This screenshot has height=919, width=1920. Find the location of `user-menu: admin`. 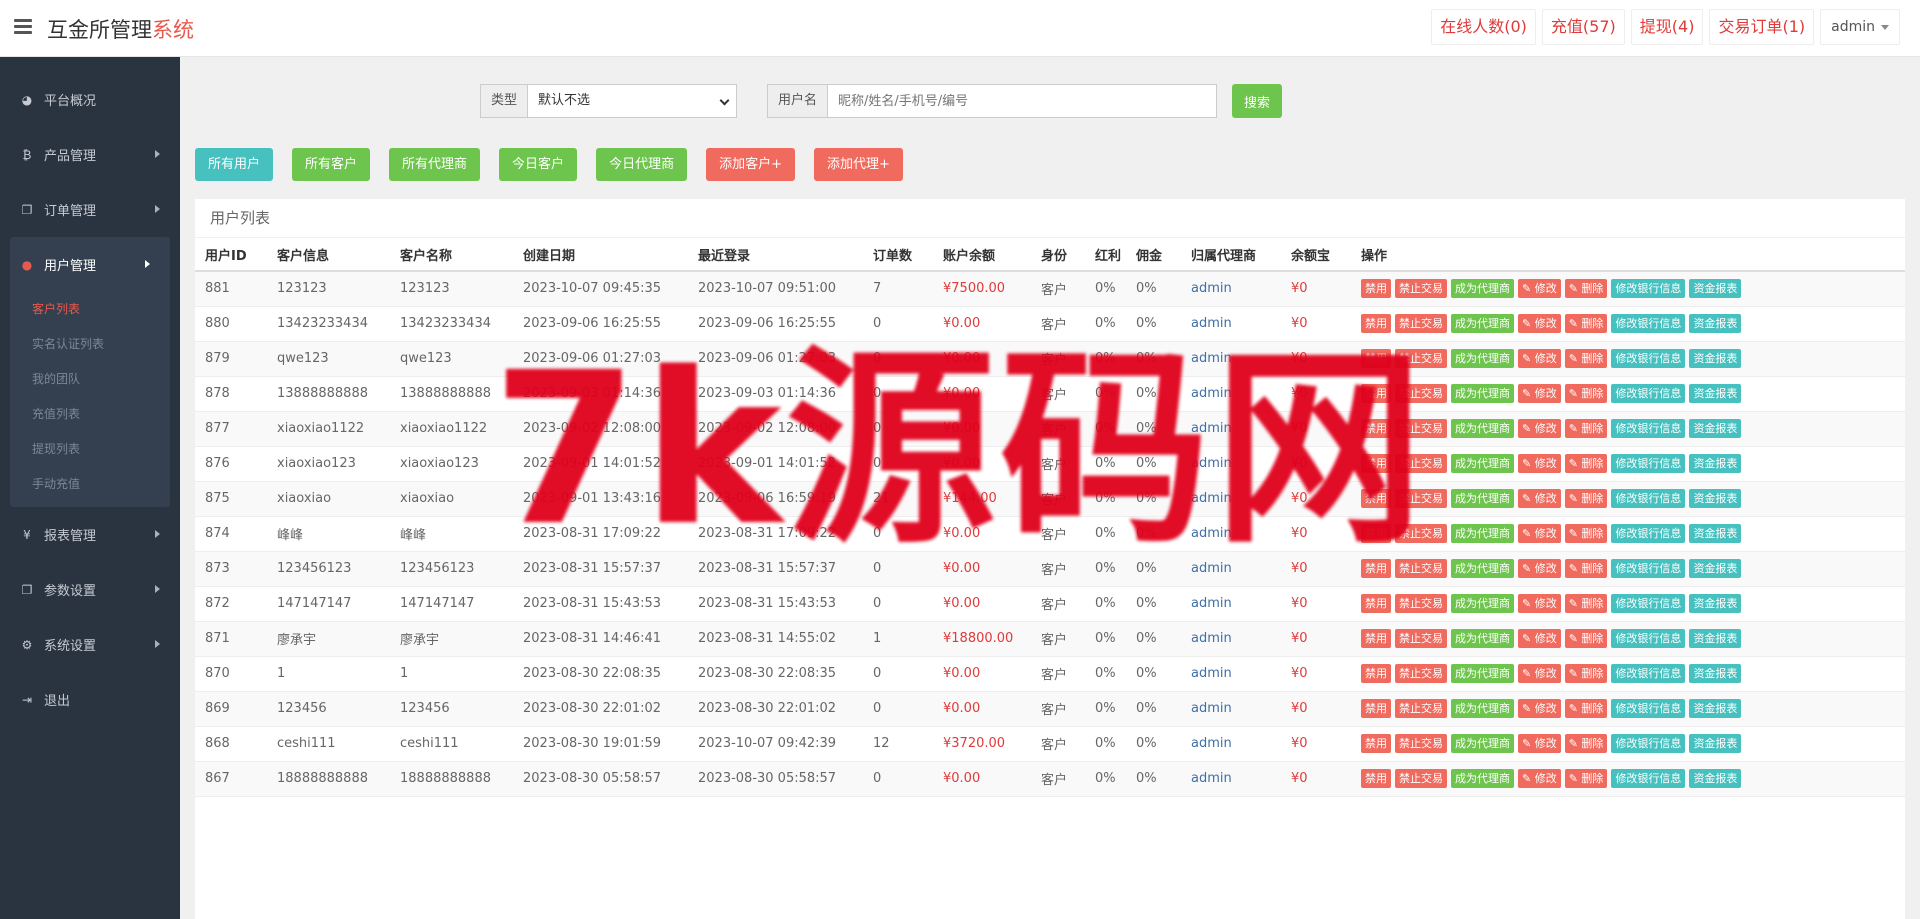

user-menu: admin is located at coordinates (1860, 27).